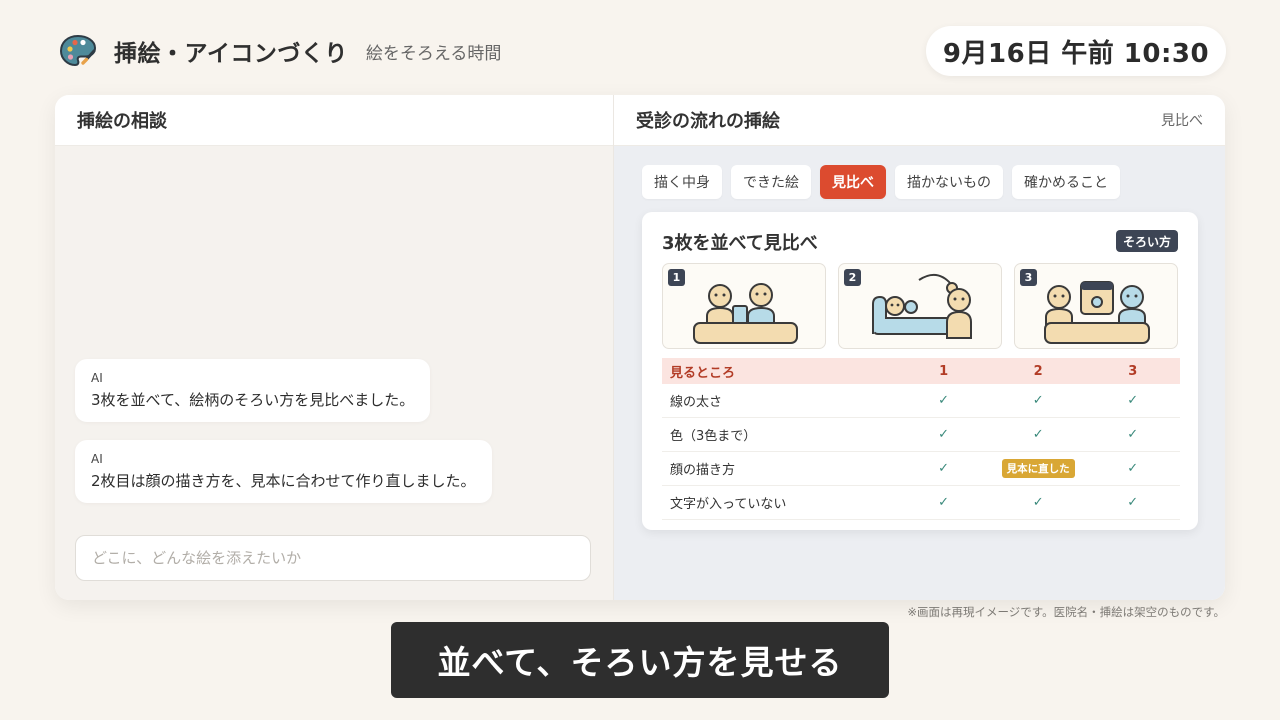 The image size is (1280, 720). I want to click on tab-excluded: 描かないもの, so click(949, 182).